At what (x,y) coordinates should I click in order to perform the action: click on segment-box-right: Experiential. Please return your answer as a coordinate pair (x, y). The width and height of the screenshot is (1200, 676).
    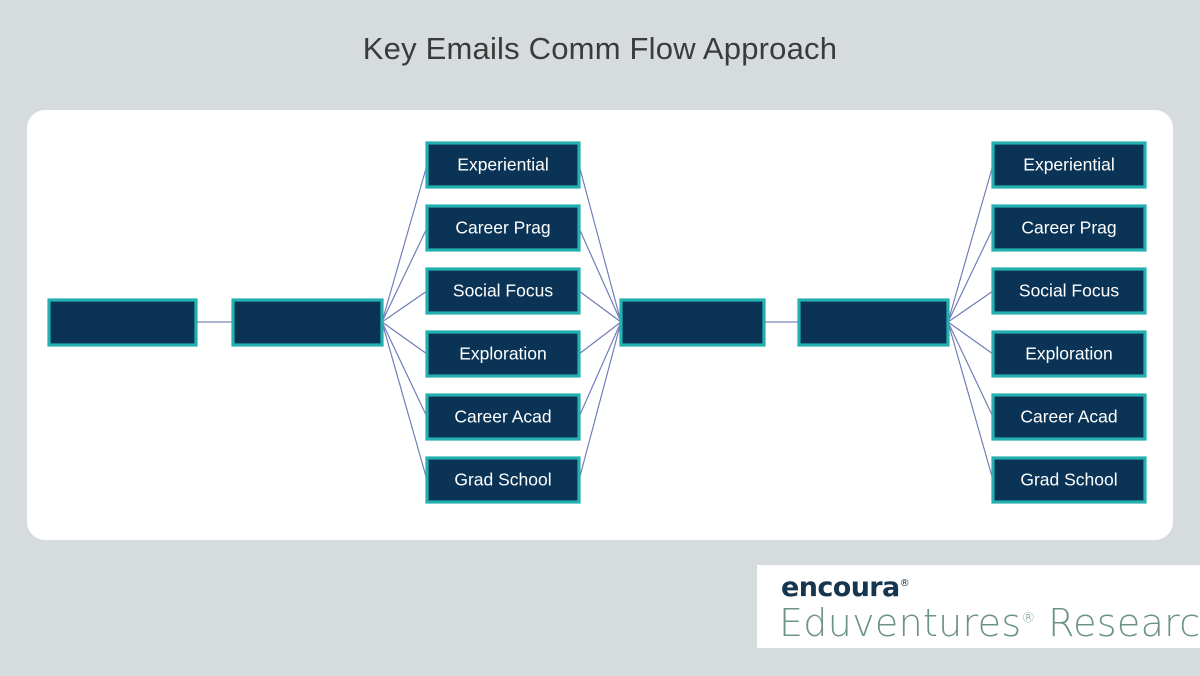
    Looking at the image, I should click on (1069, 165).